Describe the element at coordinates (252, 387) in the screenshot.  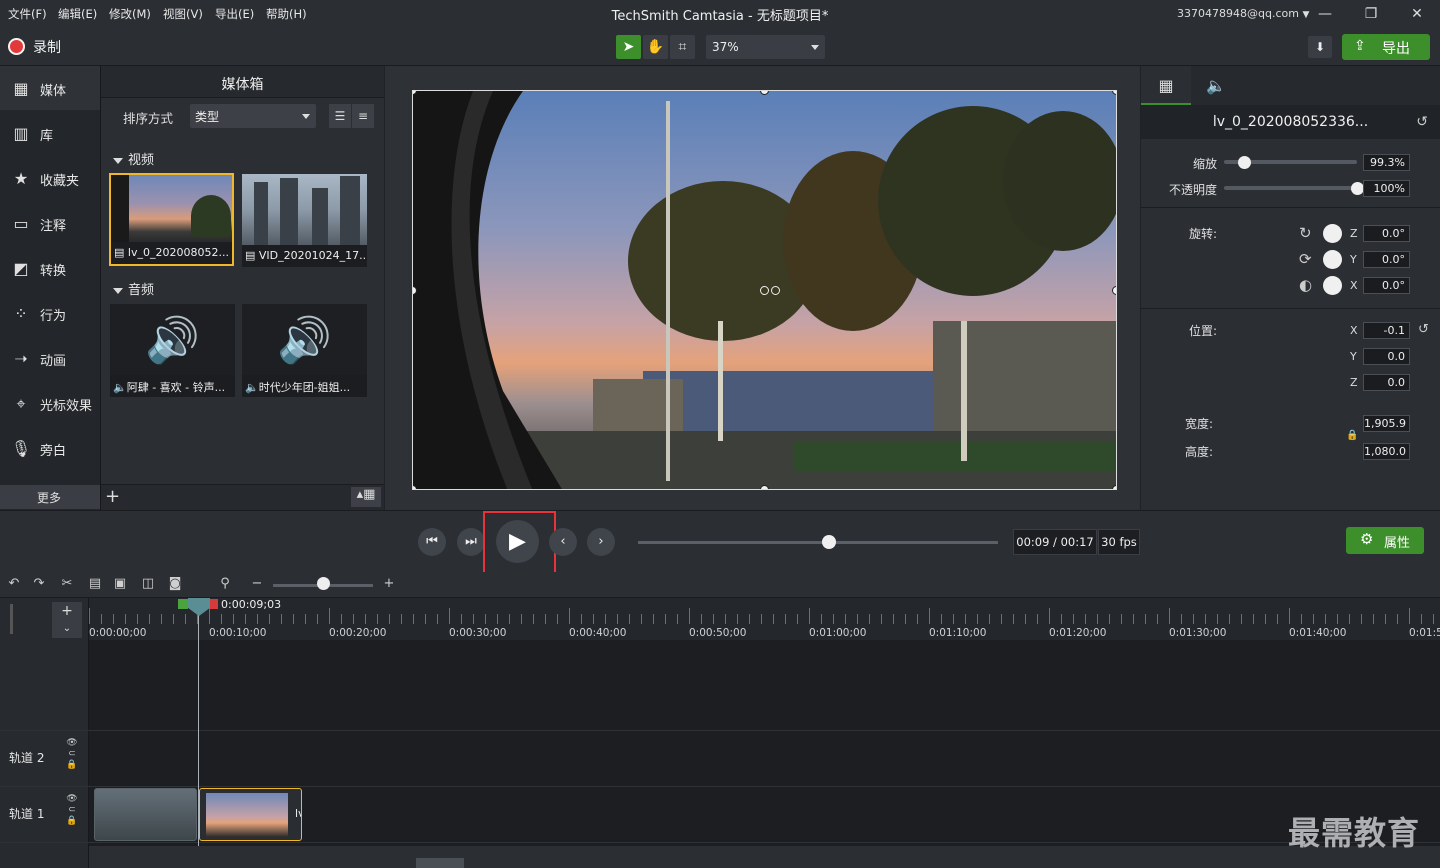
I see `speaker-icon: 🔈` at that location.